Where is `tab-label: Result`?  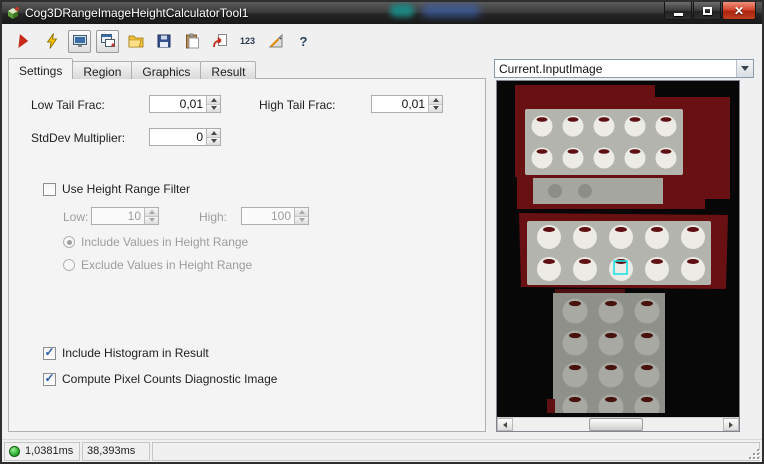
tab-label: Result is located at coordinates (228, 72).